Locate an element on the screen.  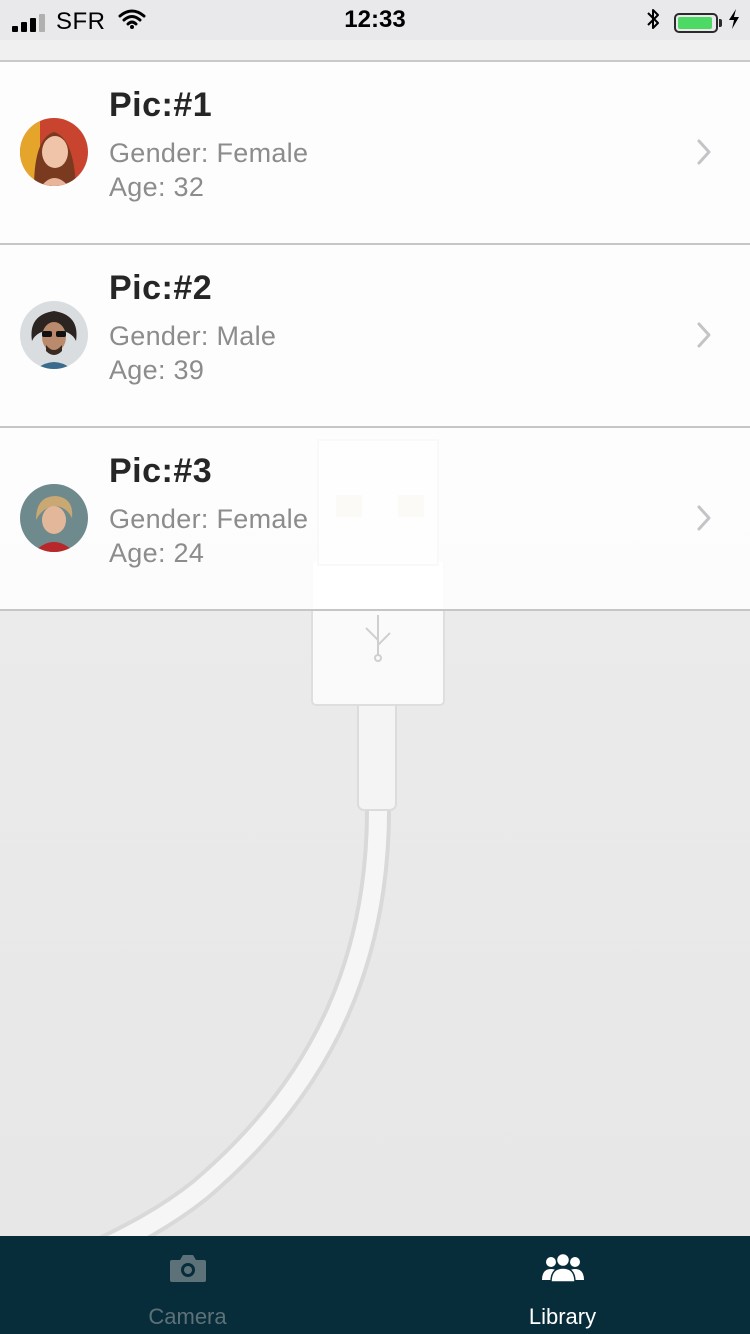
bluetooth-icon is located at coordinates (653, 22).